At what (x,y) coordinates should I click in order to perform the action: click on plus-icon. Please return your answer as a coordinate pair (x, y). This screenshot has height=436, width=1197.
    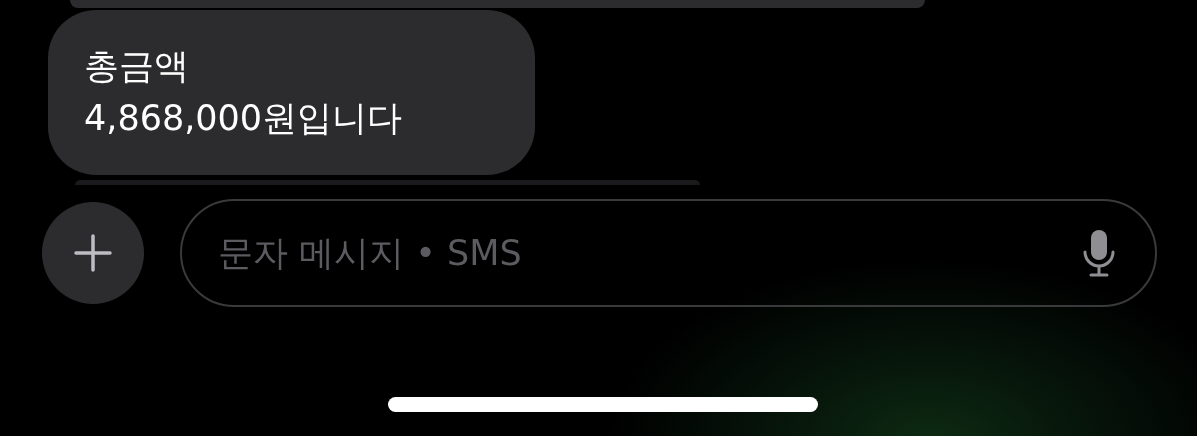
    Looking at the image, I should click on (93, 253).